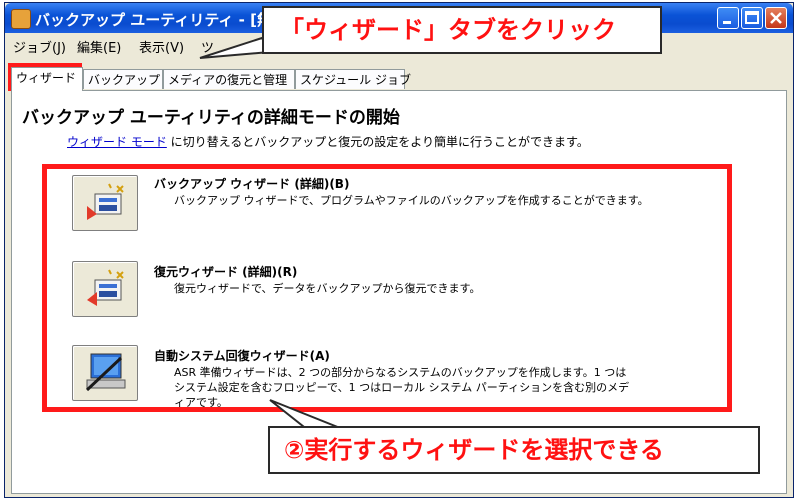  Describe the element at coordinates (377, 142) in the screenshot. I see `intro-sentence: に切り替えるとバックアップと復元の設定をより簡単に行うことができます。` at that location.